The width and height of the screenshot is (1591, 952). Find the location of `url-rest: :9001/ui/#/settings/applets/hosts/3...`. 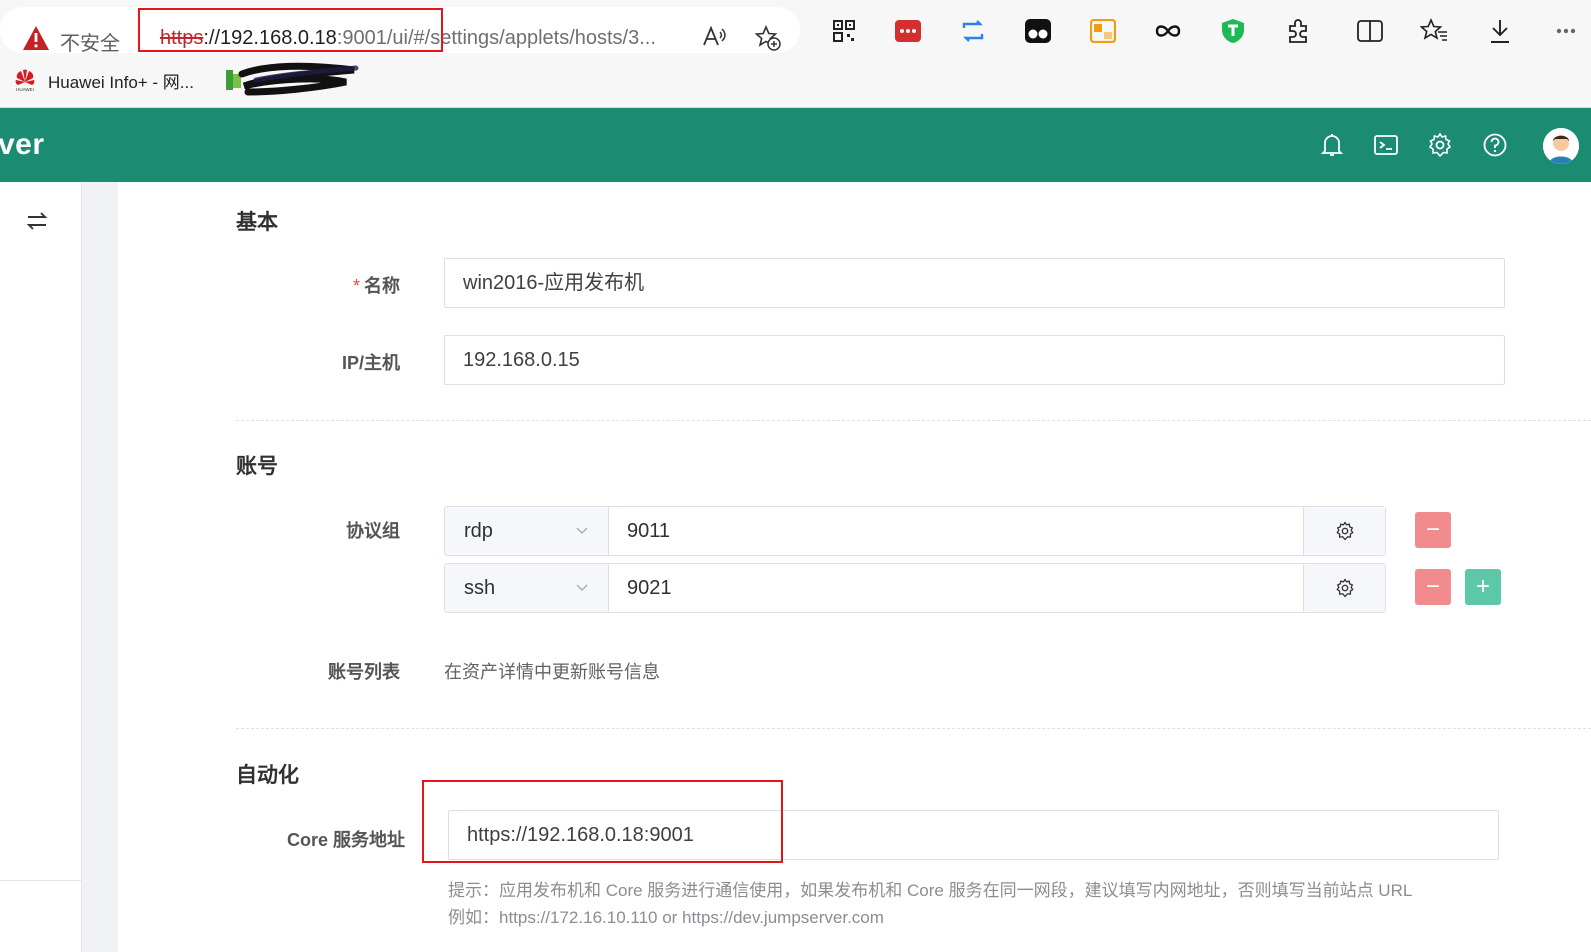

url-rest: :9001/ui/#/settings/applets/hosts/3... is located at coordinates (496, 38).